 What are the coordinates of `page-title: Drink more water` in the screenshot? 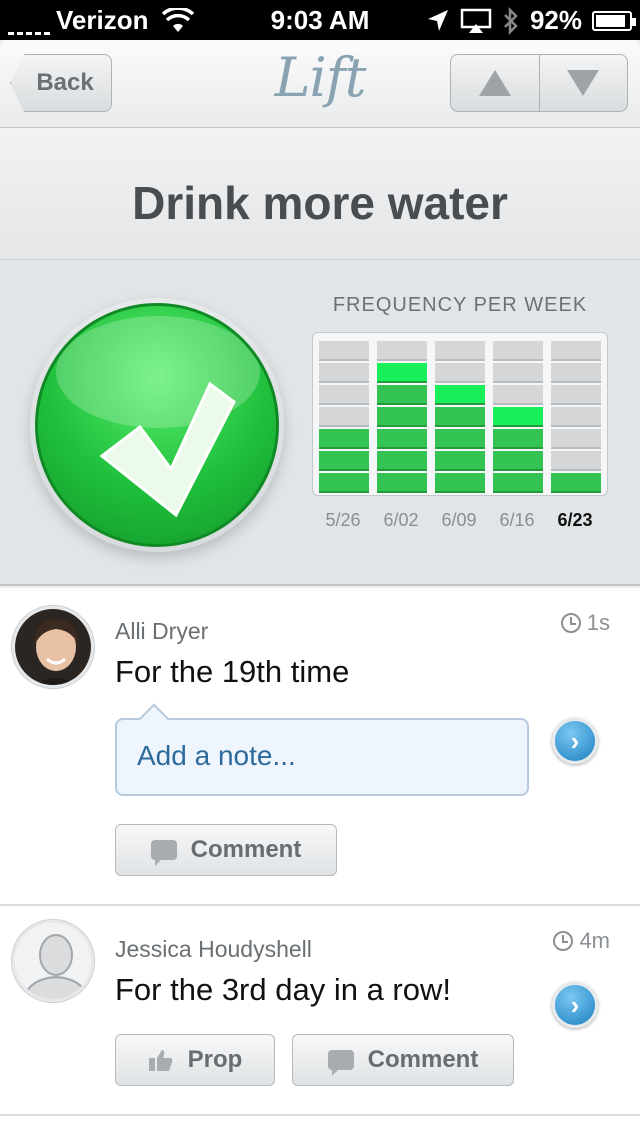 It's located at (320, 203).